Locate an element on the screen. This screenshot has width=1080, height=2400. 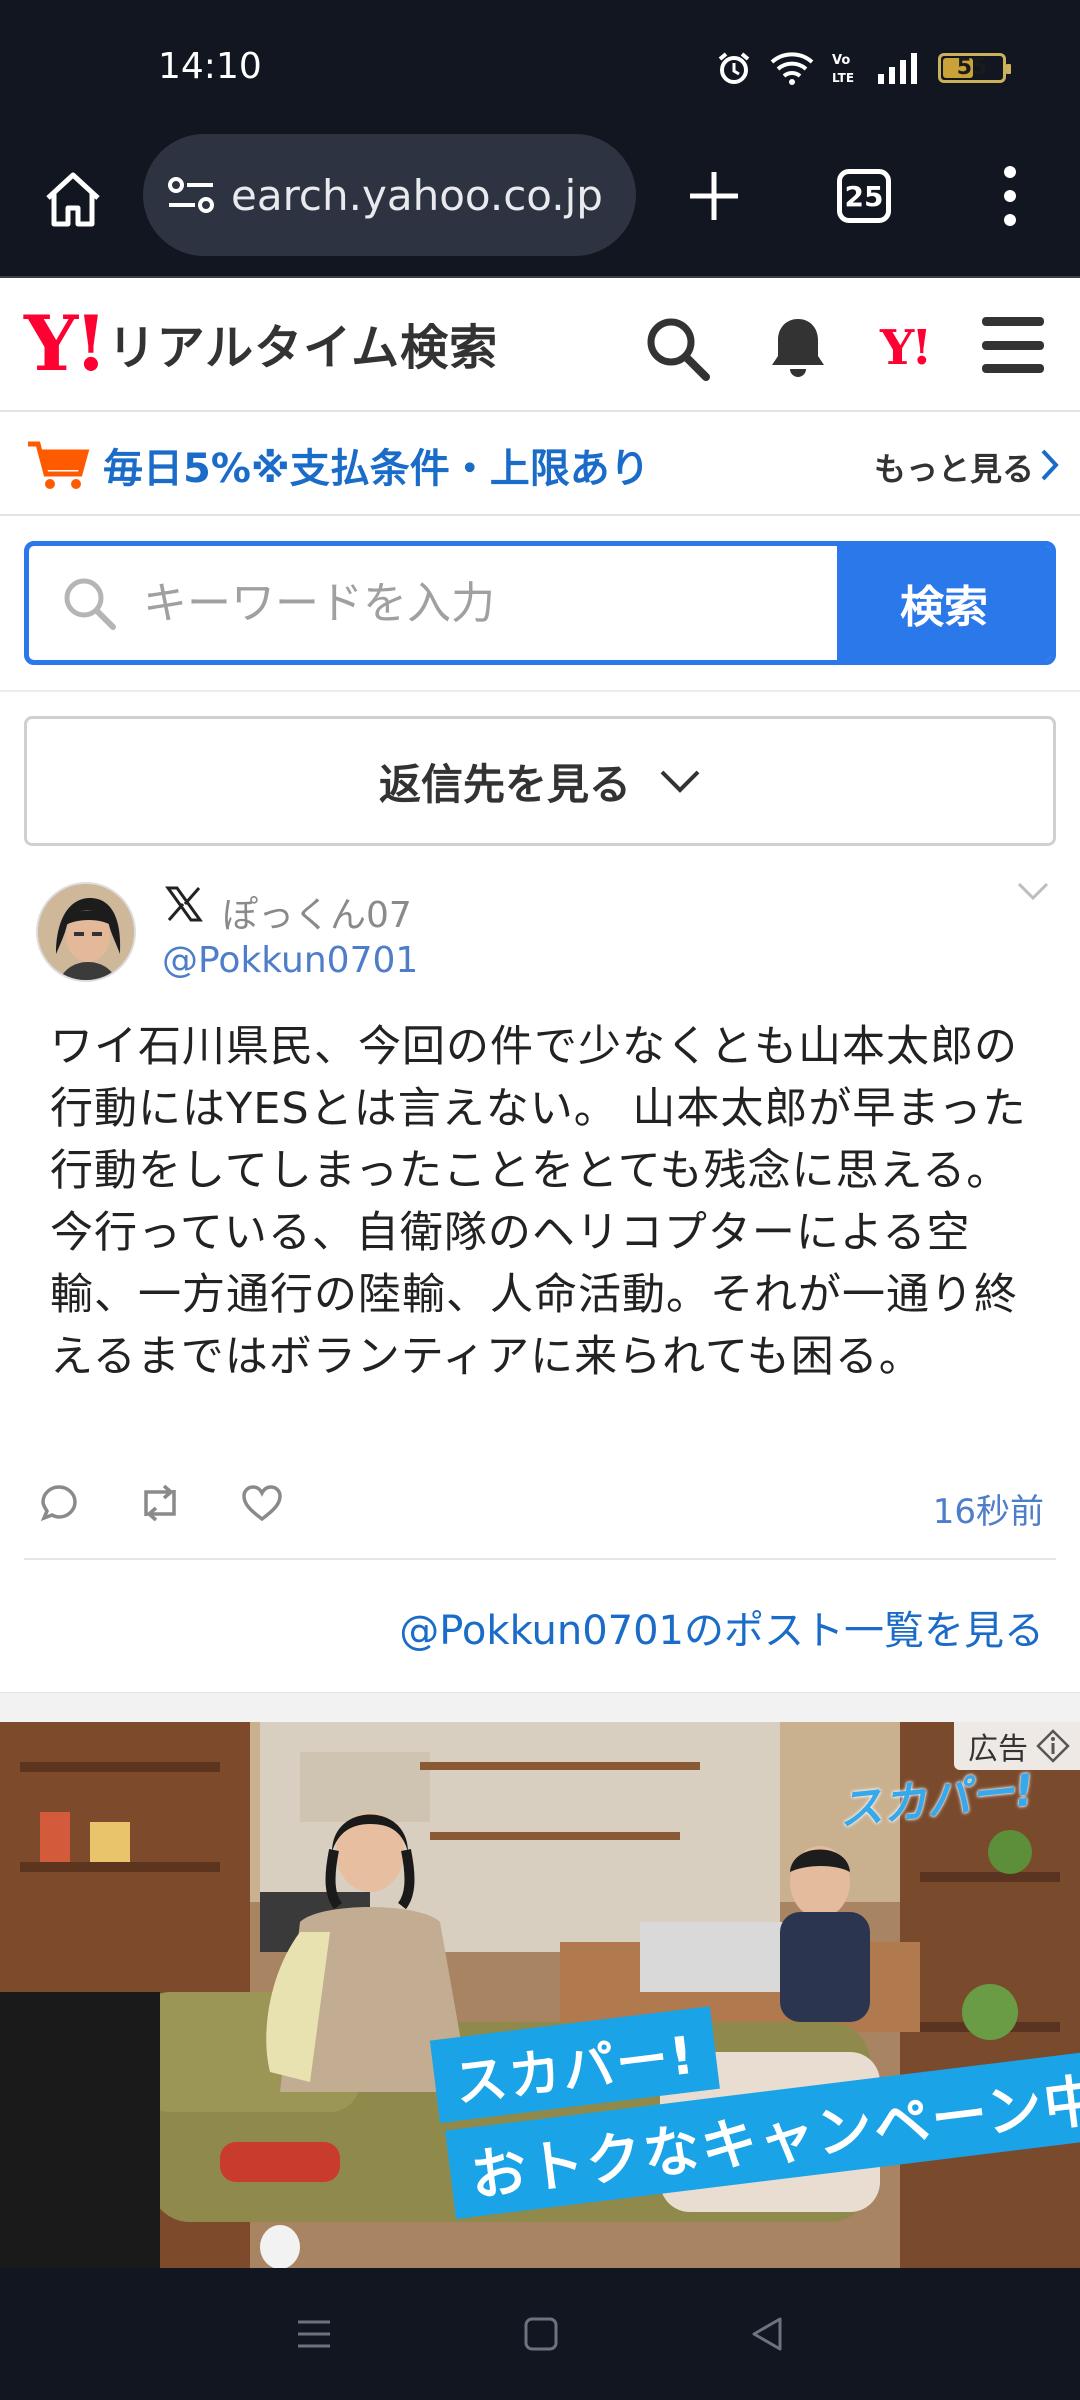
browser-toolbar: earch.yahoo.co.jp 25 is located at coordinates (540, 204).